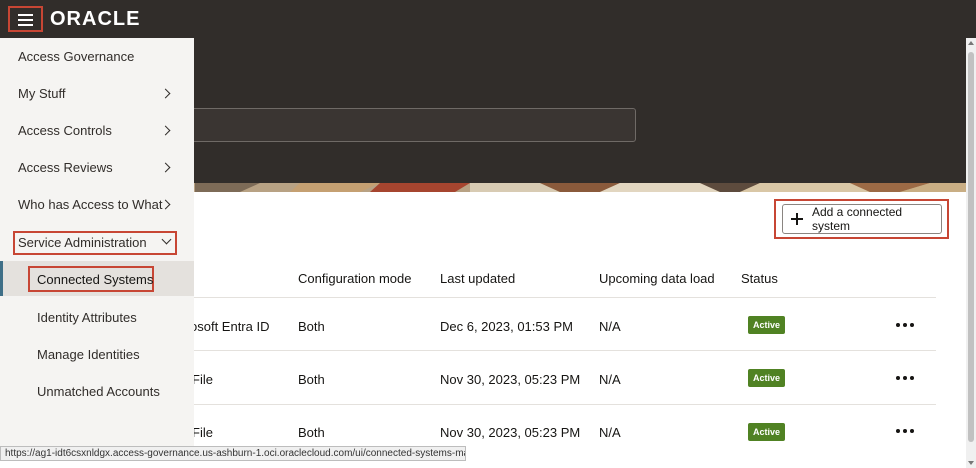  What do you see at coordinates (488, 19) in the screenshot?
I see `top-bar: ORACLE` at bounding box center [488, 19].